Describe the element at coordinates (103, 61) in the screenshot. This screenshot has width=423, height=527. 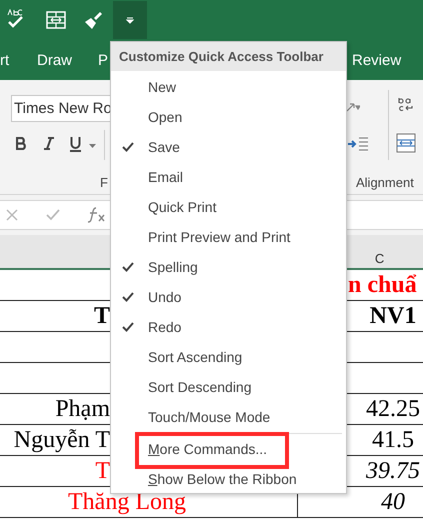
I see `ribbon-tab: P` at that location.